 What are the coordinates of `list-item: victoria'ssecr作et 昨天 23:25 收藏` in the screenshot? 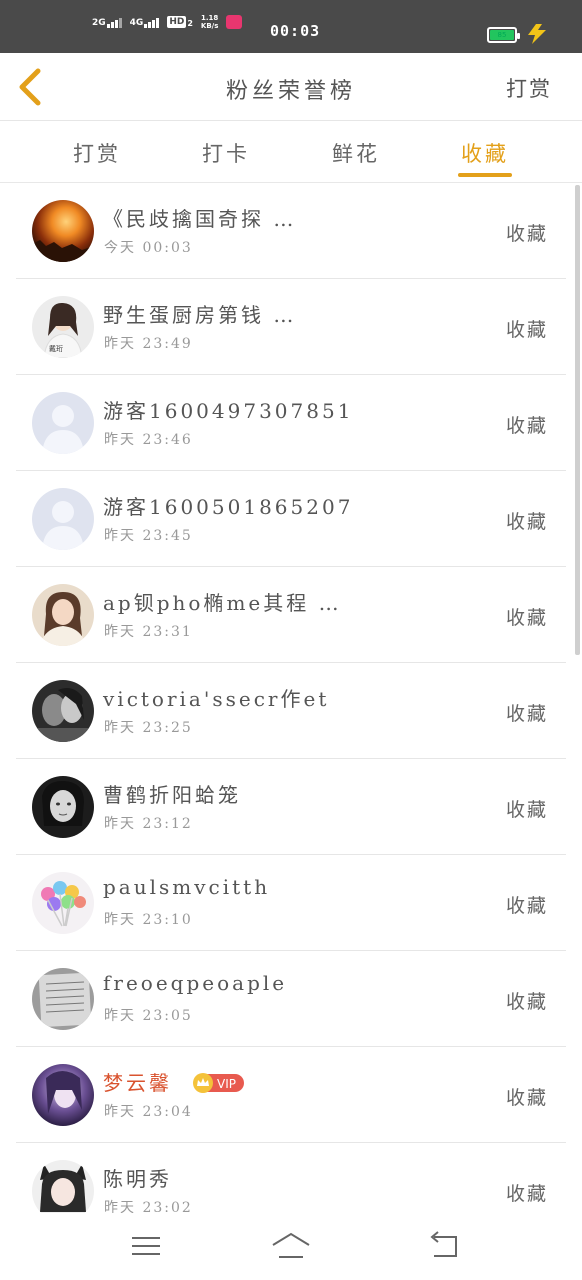 It's located at (291, 711).